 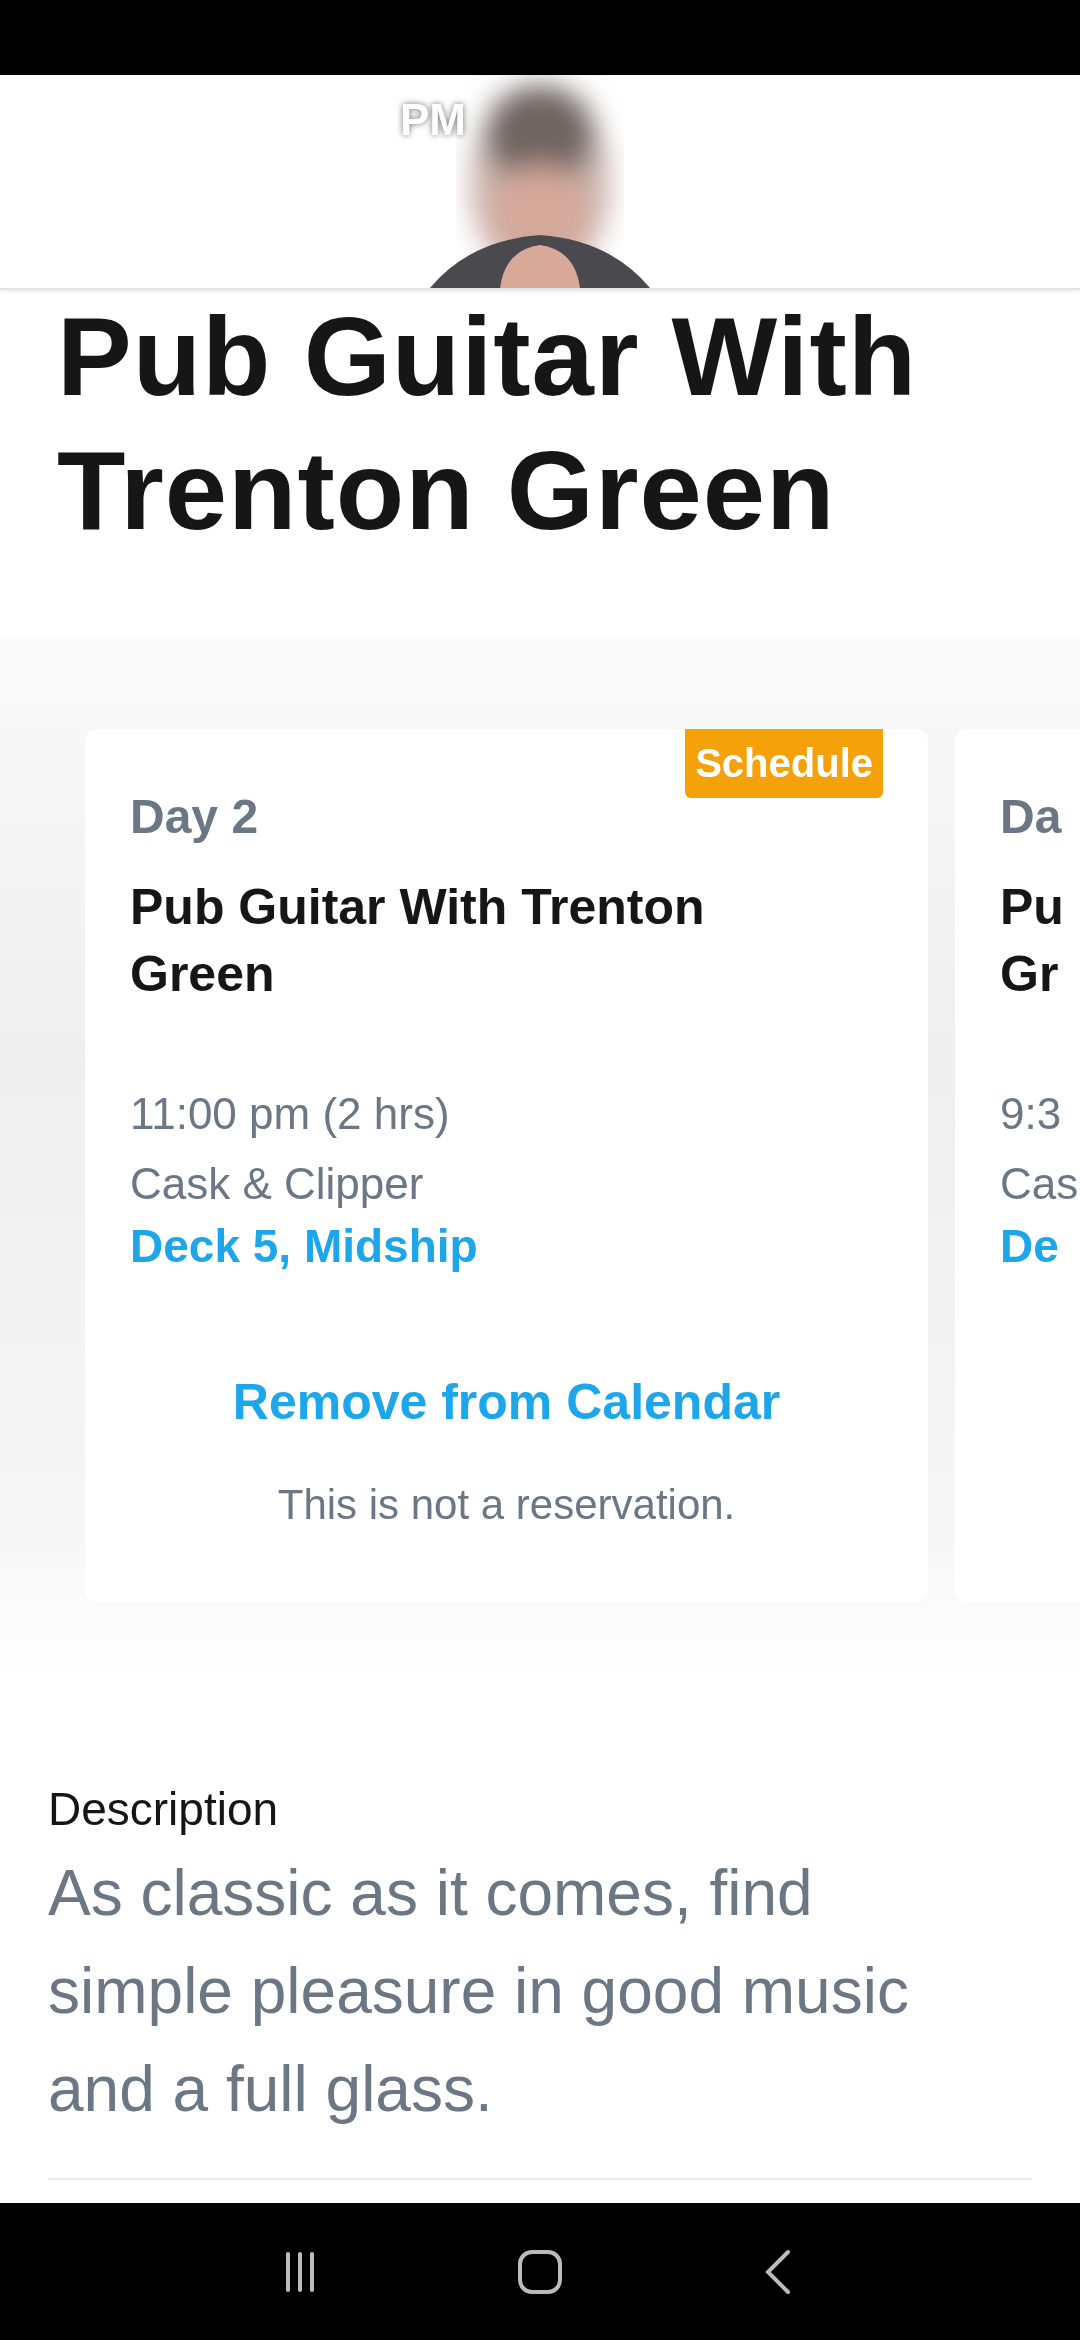 I want to click on schedule-badge: Schedule, so click(x=784, y=763).